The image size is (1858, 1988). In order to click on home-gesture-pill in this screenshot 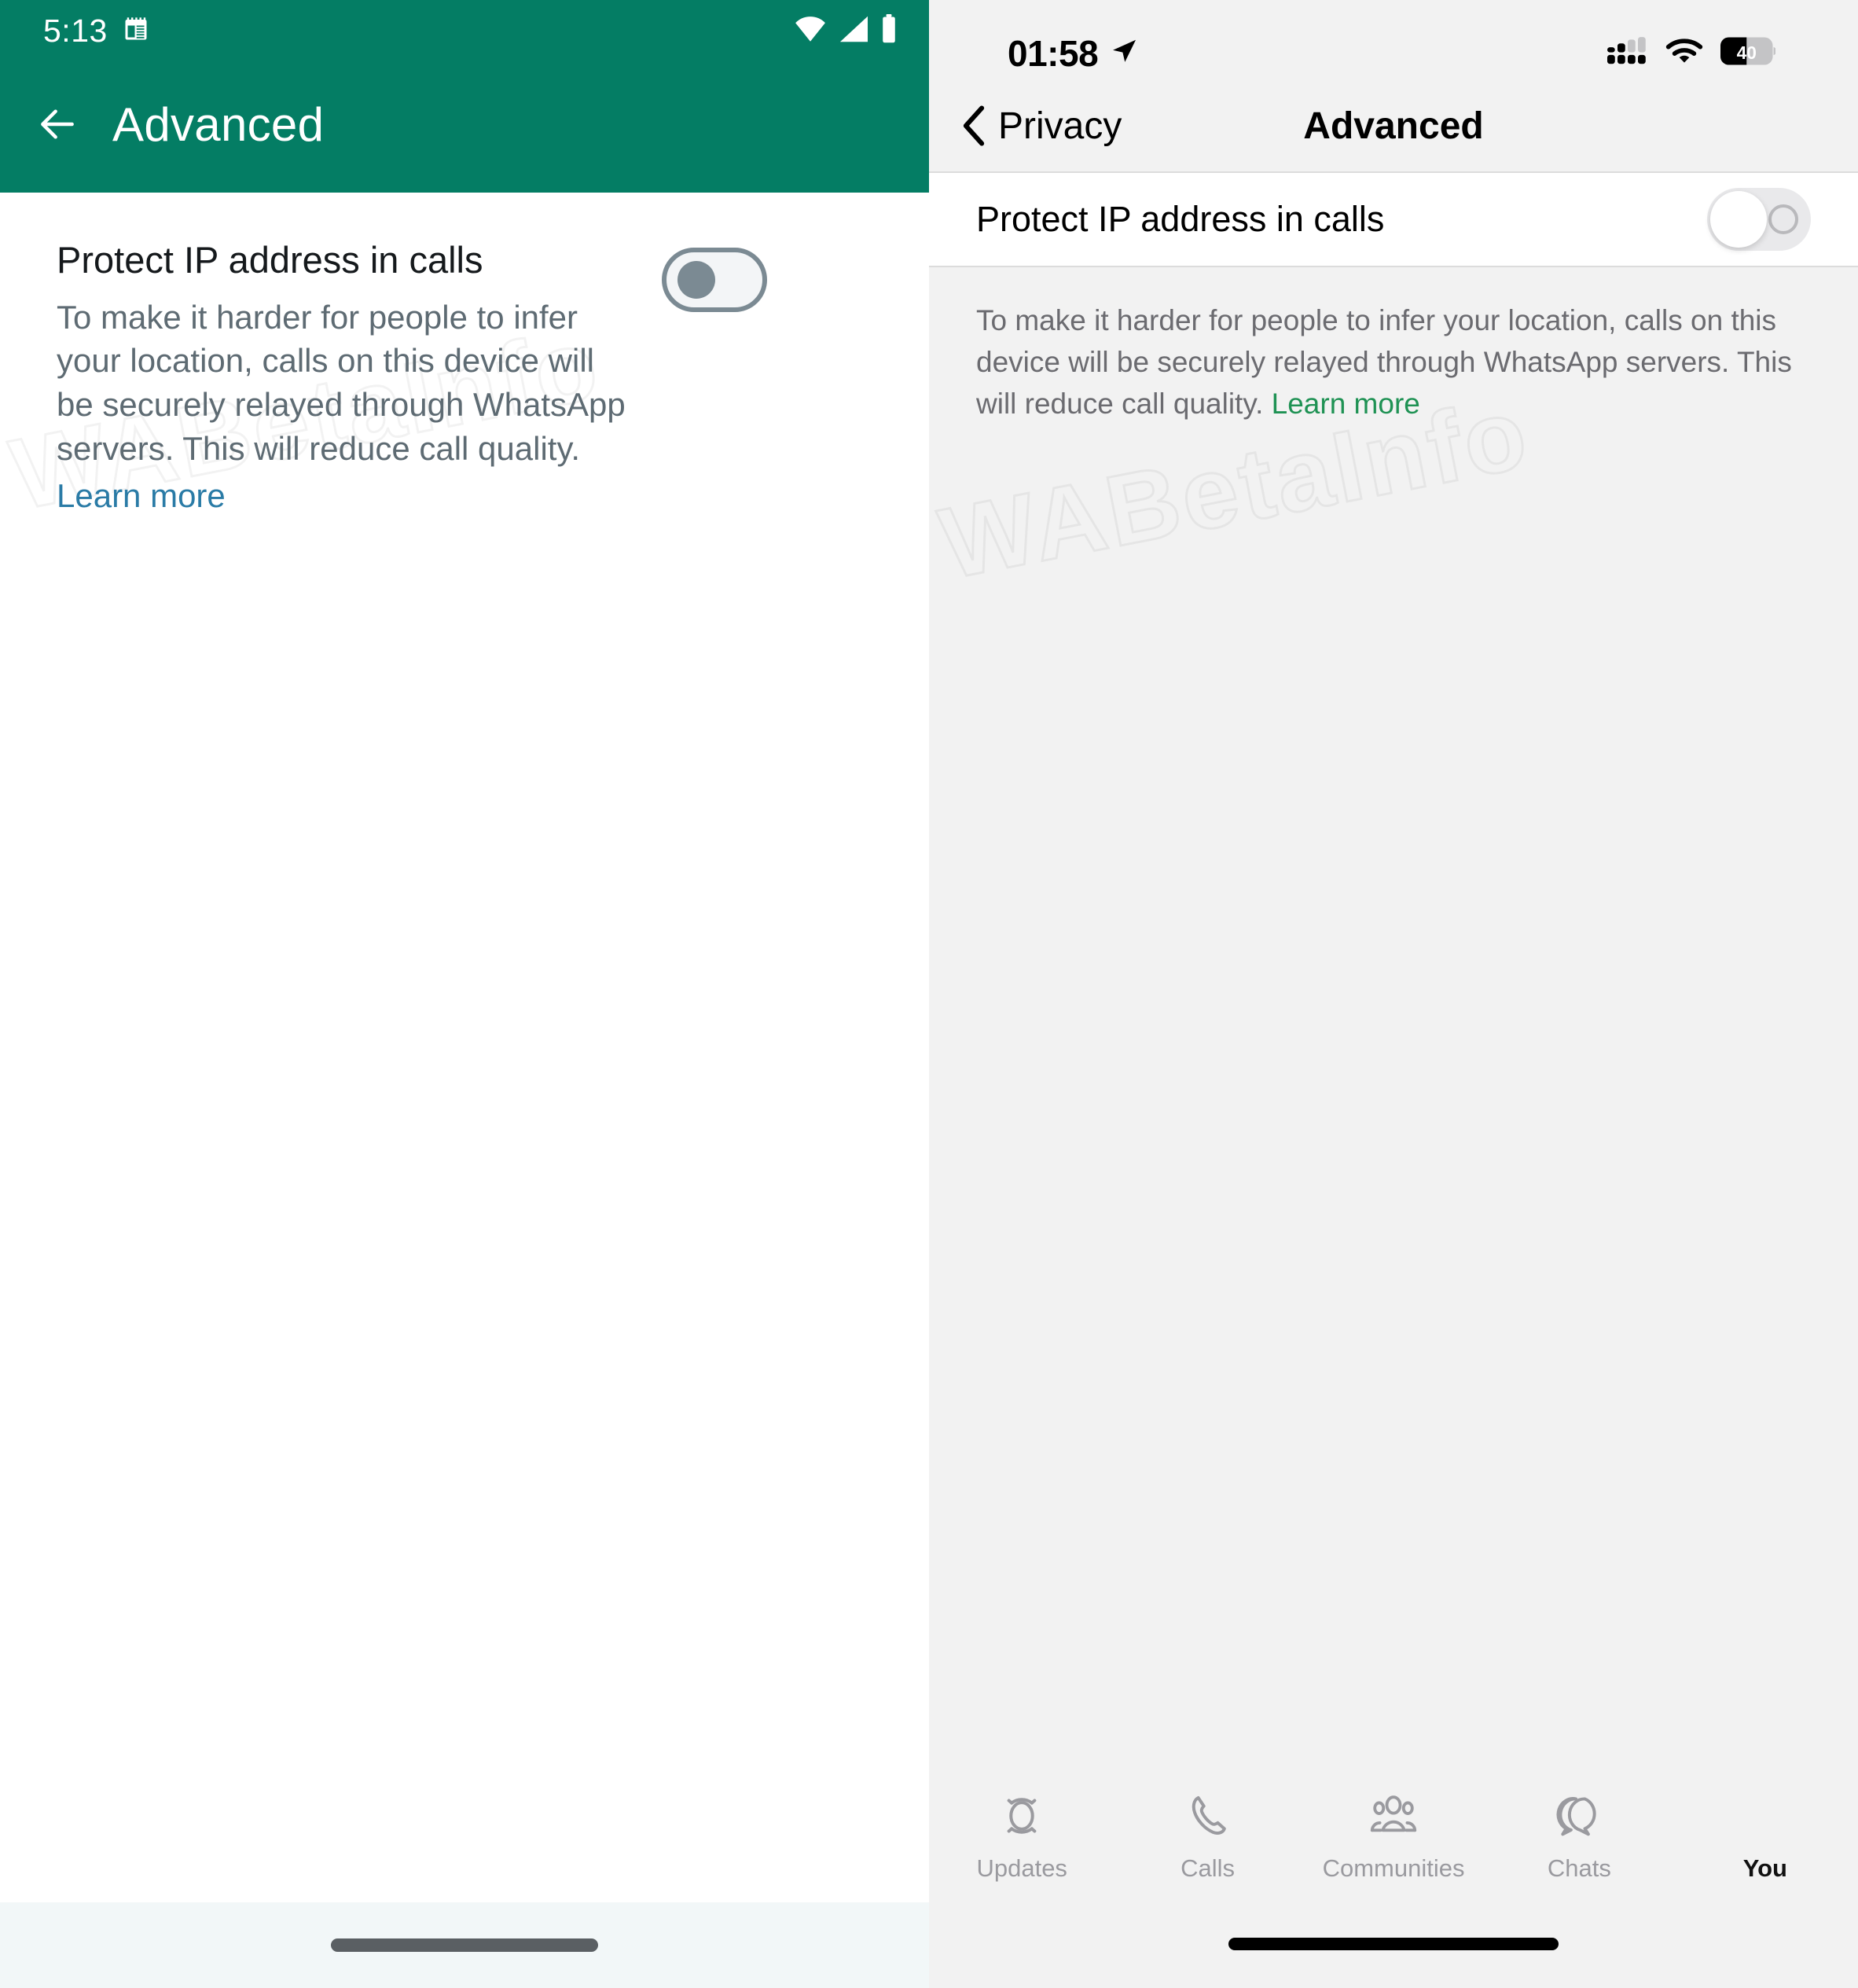, I will do `click(464, 1945)`.